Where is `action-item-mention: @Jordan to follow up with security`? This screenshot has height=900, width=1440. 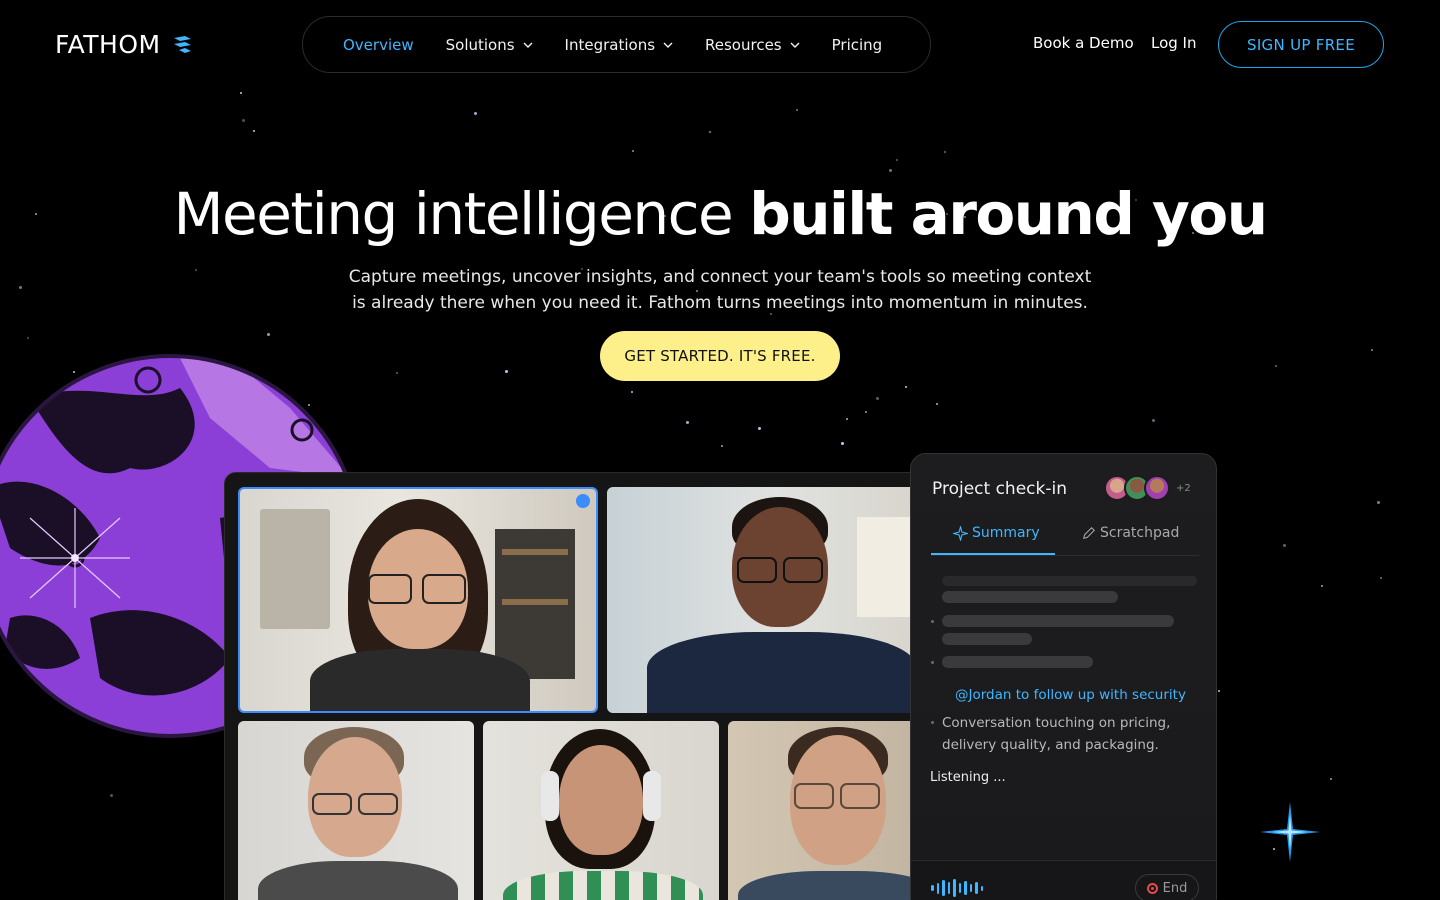
action-item-mention: @Jordan to follow up with security is located at coordinates (1070, 695).